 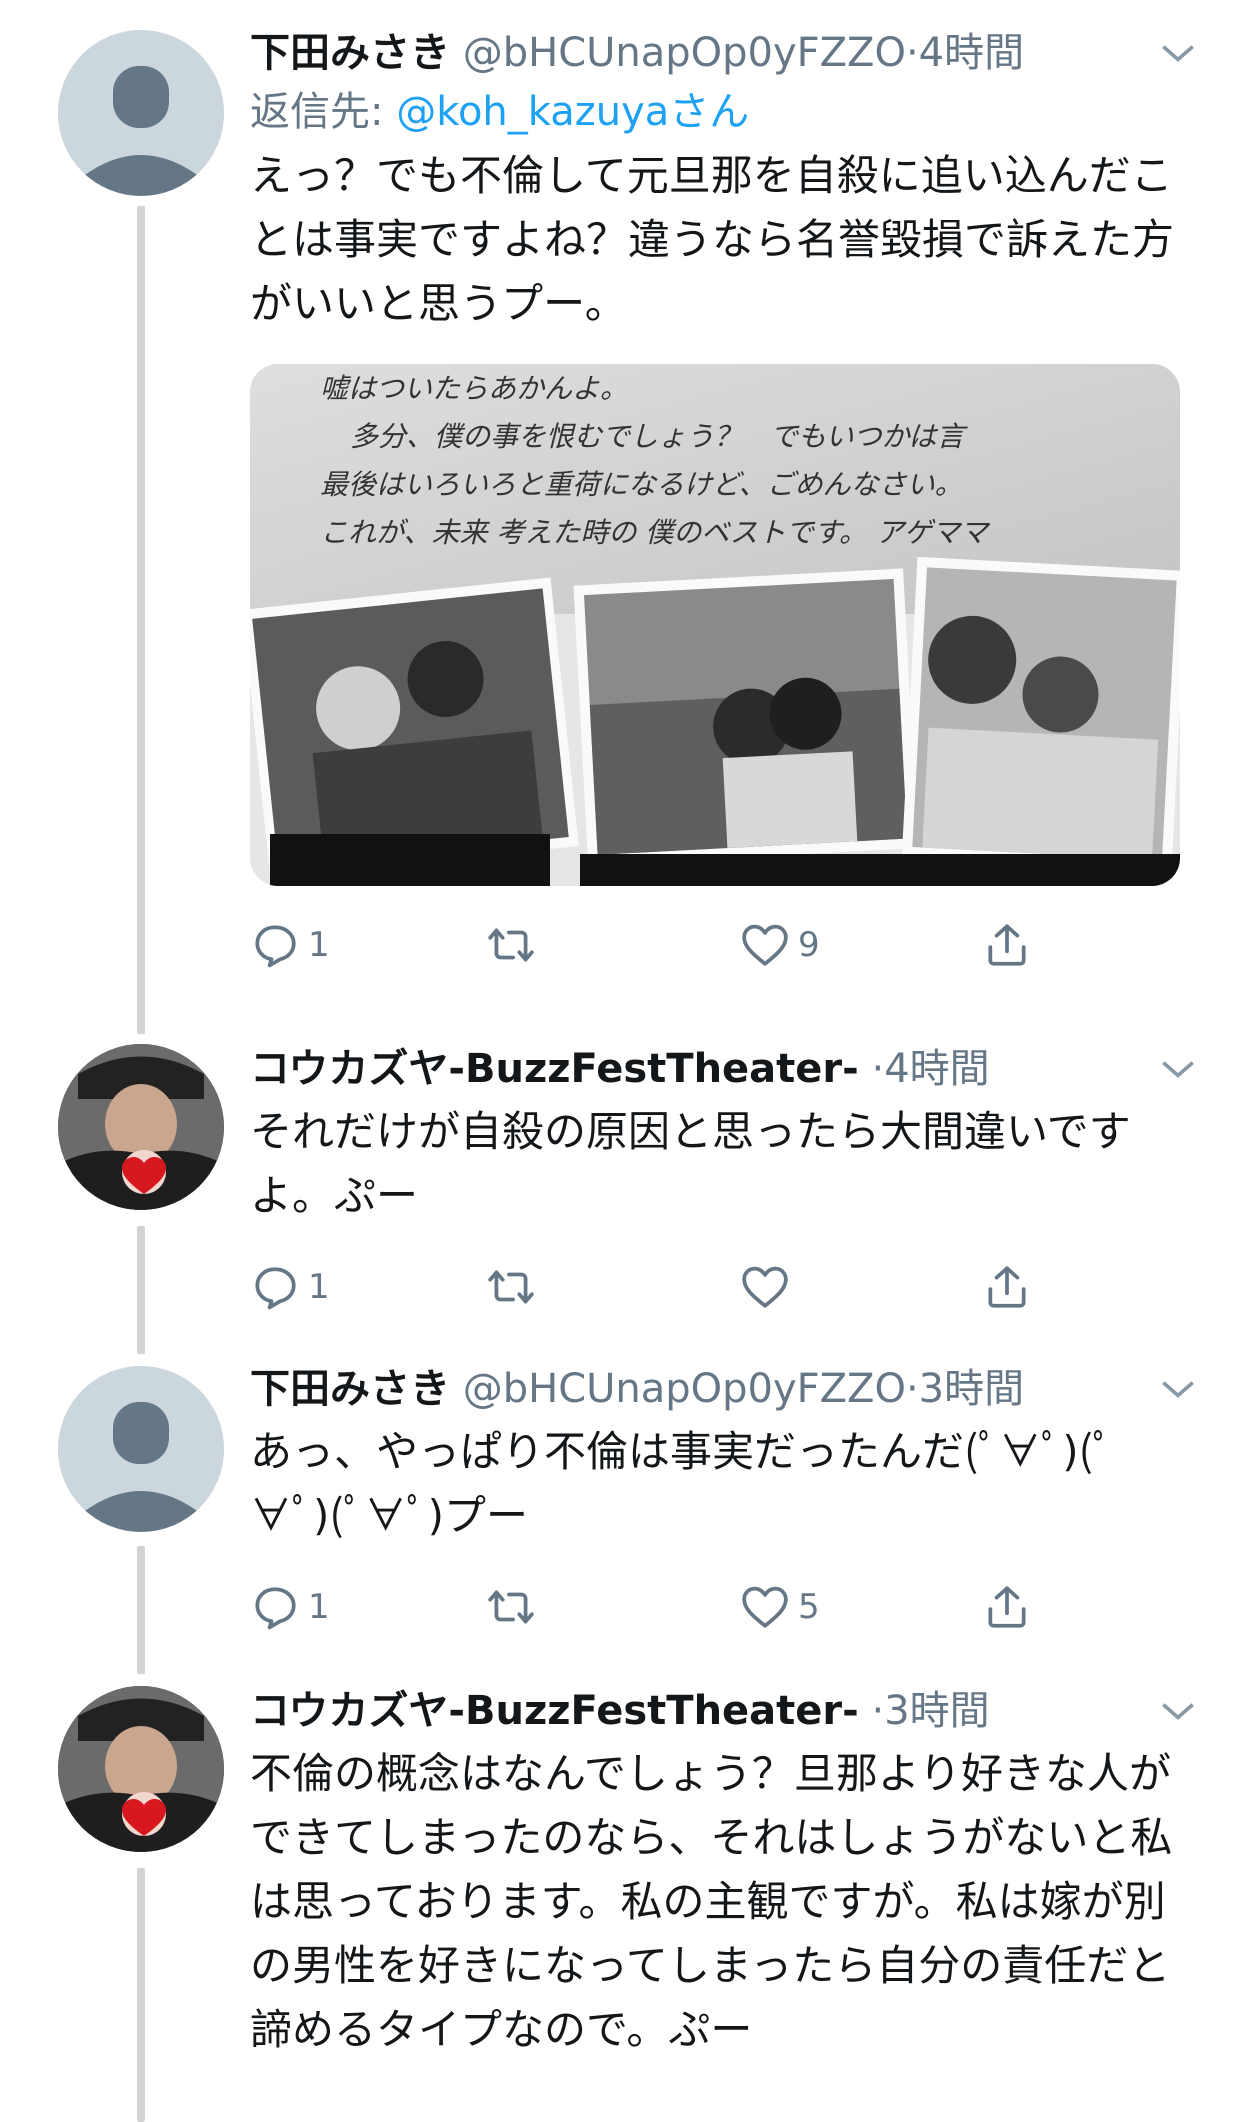 I want to click on reply-label: 返信先:, so click(x=317, y=112).